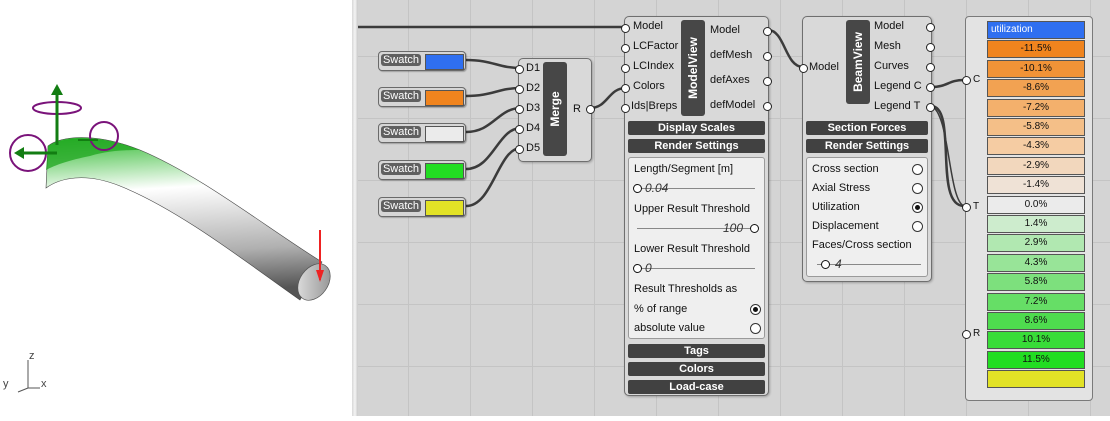 The image size is (1110, 421). What do you see at coordinates (653, 66) in the screenshot?
I see `mv-input-lcindex: LCIndex` at bounding box center [653, 66].